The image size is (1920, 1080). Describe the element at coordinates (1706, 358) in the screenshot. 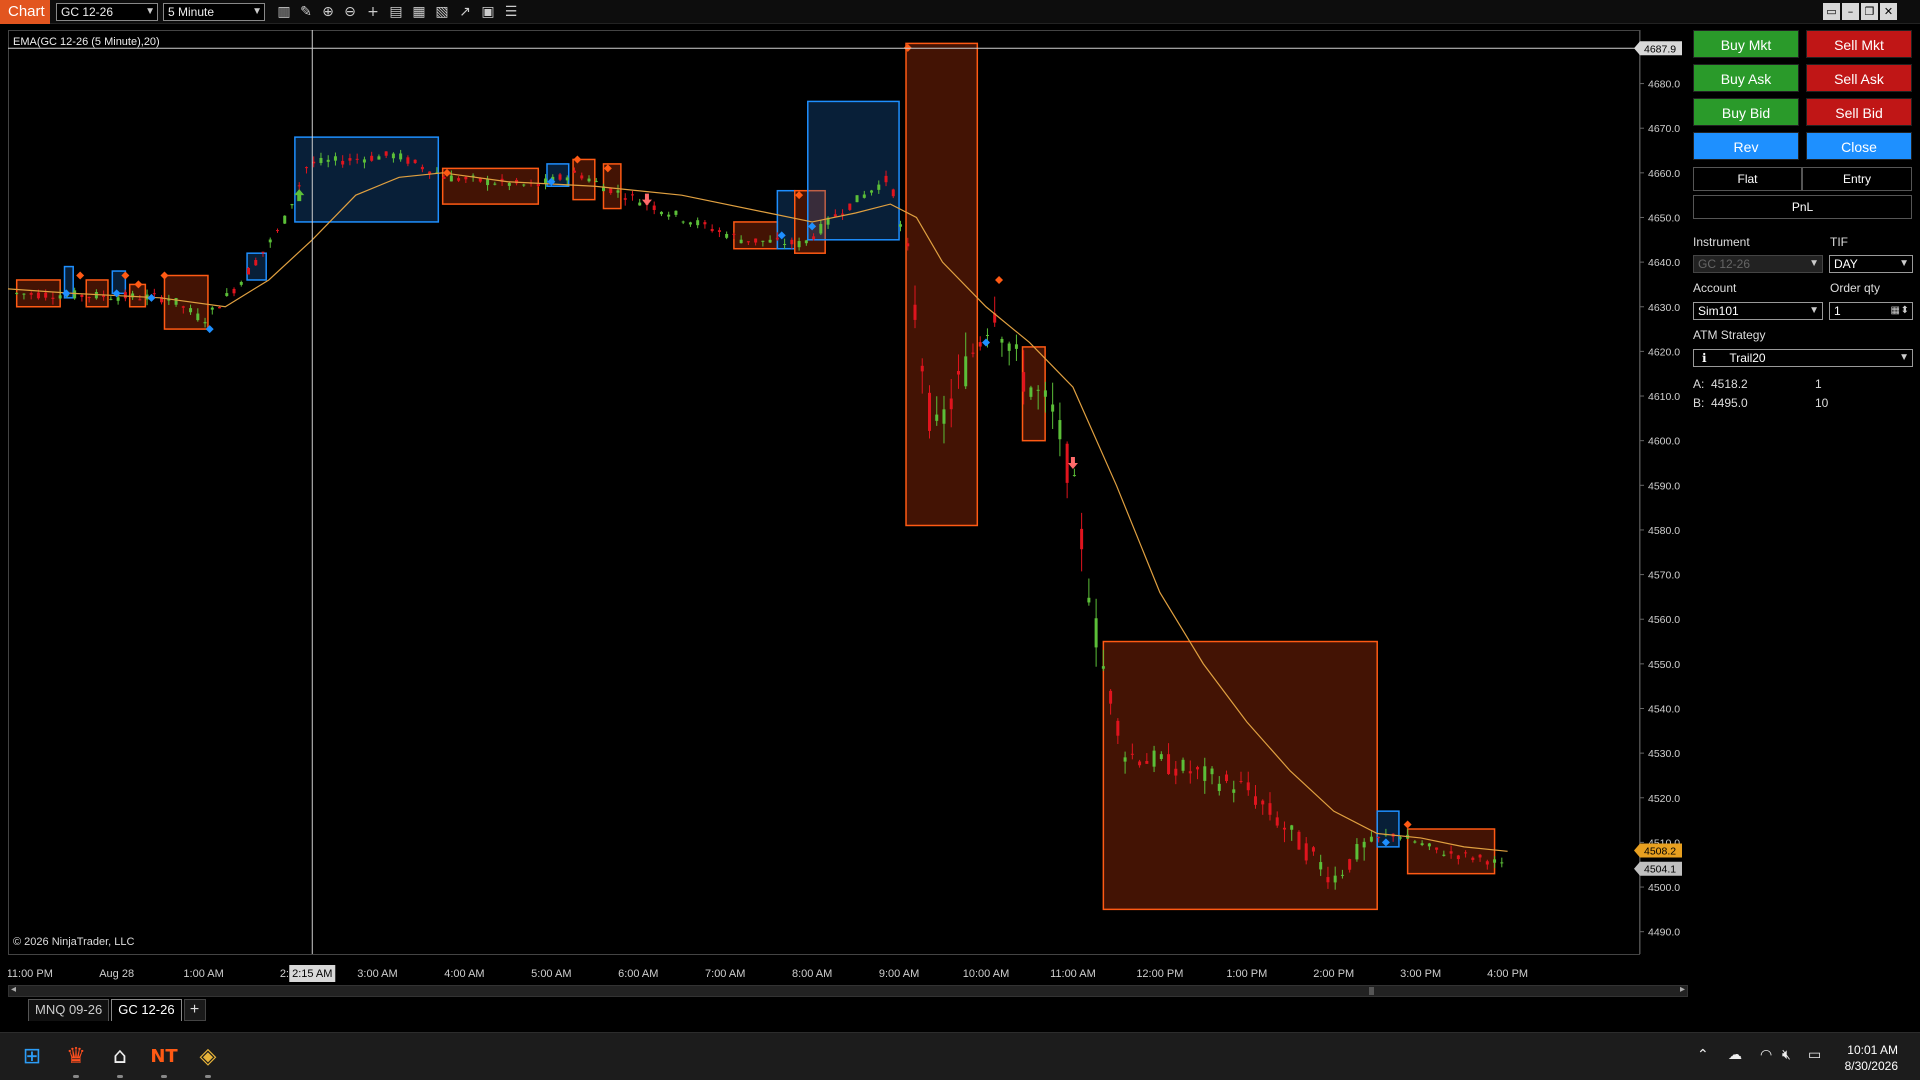

I see `info-icon: ℹ` at that location.